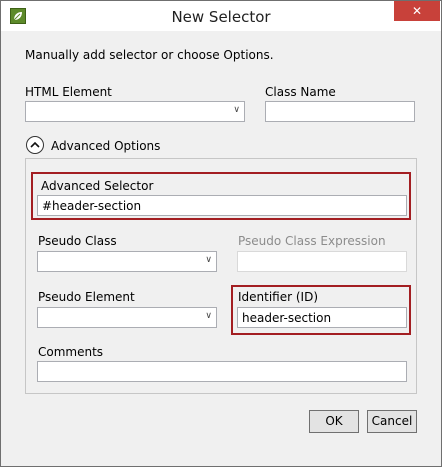 This screenshot has height=467, width=442. I want to click on title-bar: New Selector ✕, so click(221, 16).